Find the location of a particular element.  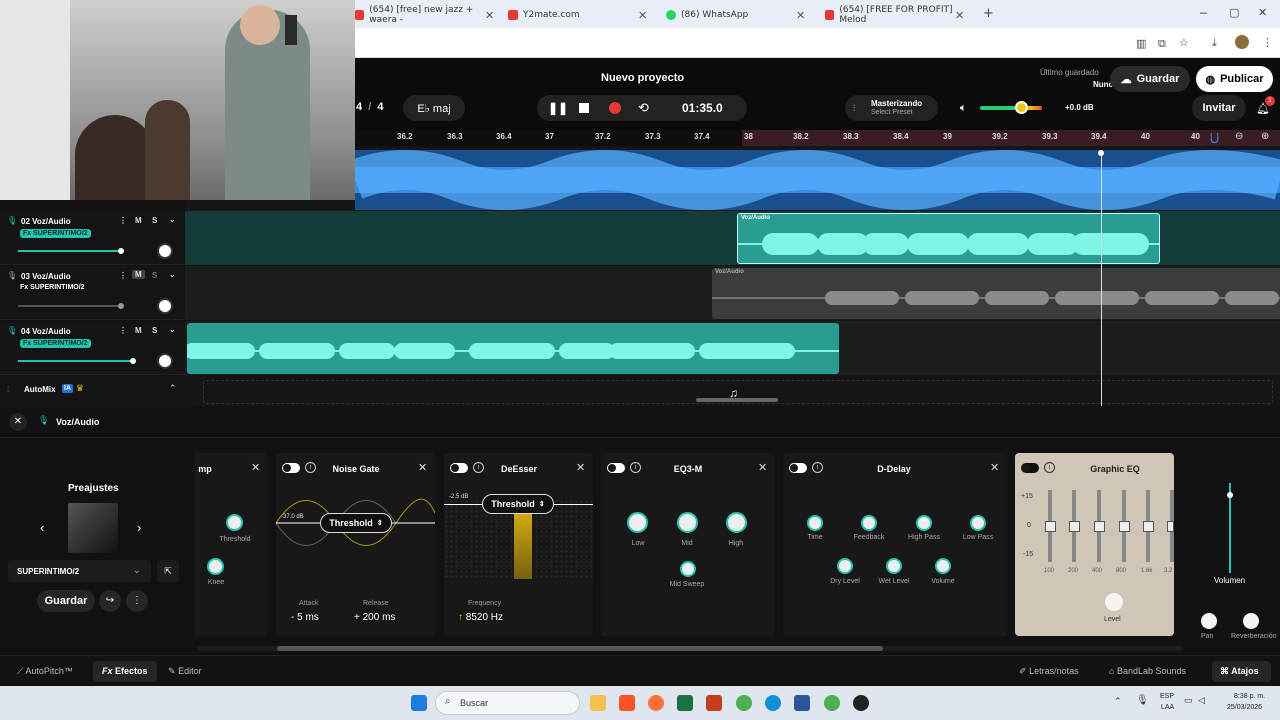

audio-clip: Voz/Audio is located at coordinates (948, 238).